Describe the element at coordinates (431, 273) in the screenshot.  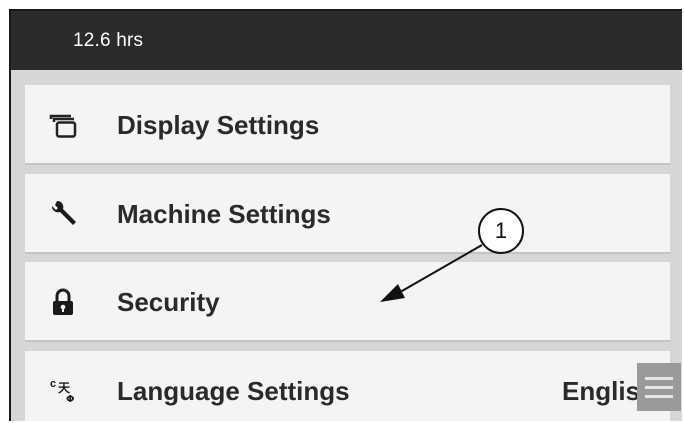
I see `callout-arrow` at that location.